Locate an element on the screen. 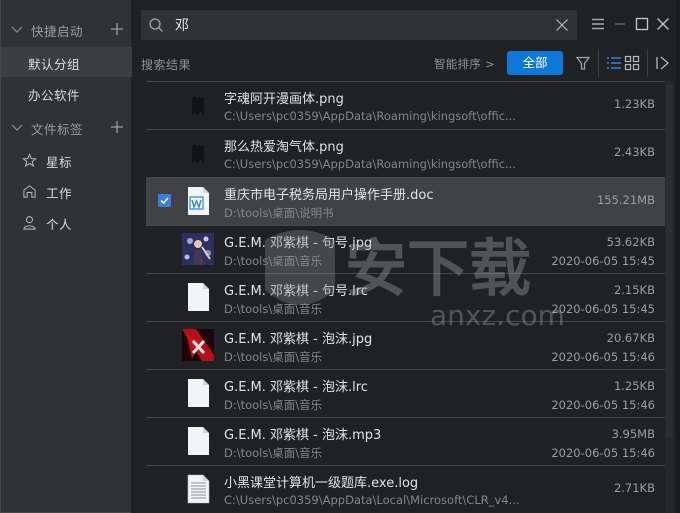 The image size is (680, 513). close-icon is located at coordinates (663, 24).